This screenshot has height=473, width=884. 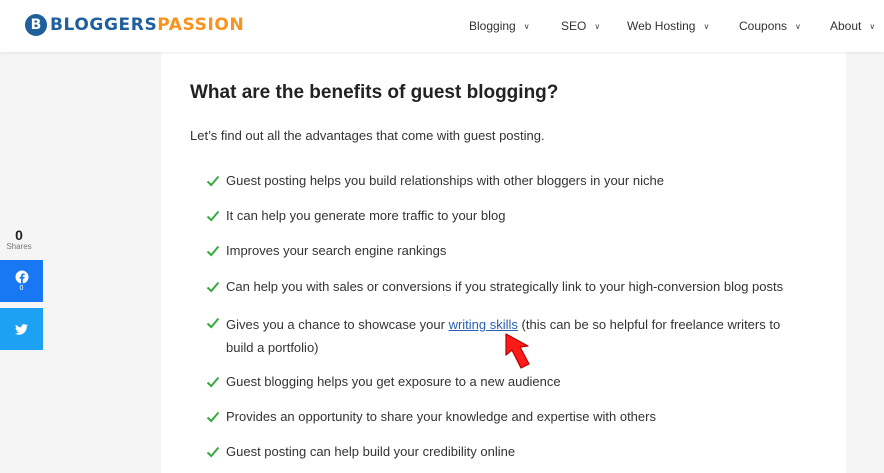 I want to click on twitter-share-button, so click(x=21, y=329).